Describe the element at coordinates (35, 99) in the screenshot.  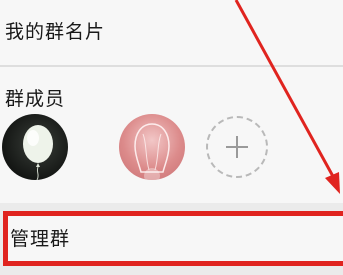
I see `group-members-title: 群成员` at that location.